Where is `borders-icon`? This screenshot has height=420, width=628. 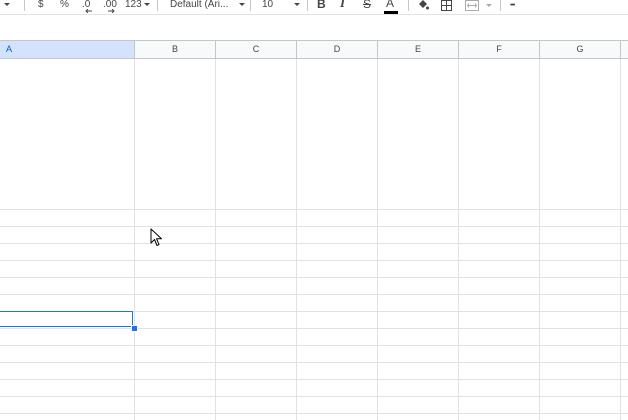 borders-icon is located at coordinates (446, 6).